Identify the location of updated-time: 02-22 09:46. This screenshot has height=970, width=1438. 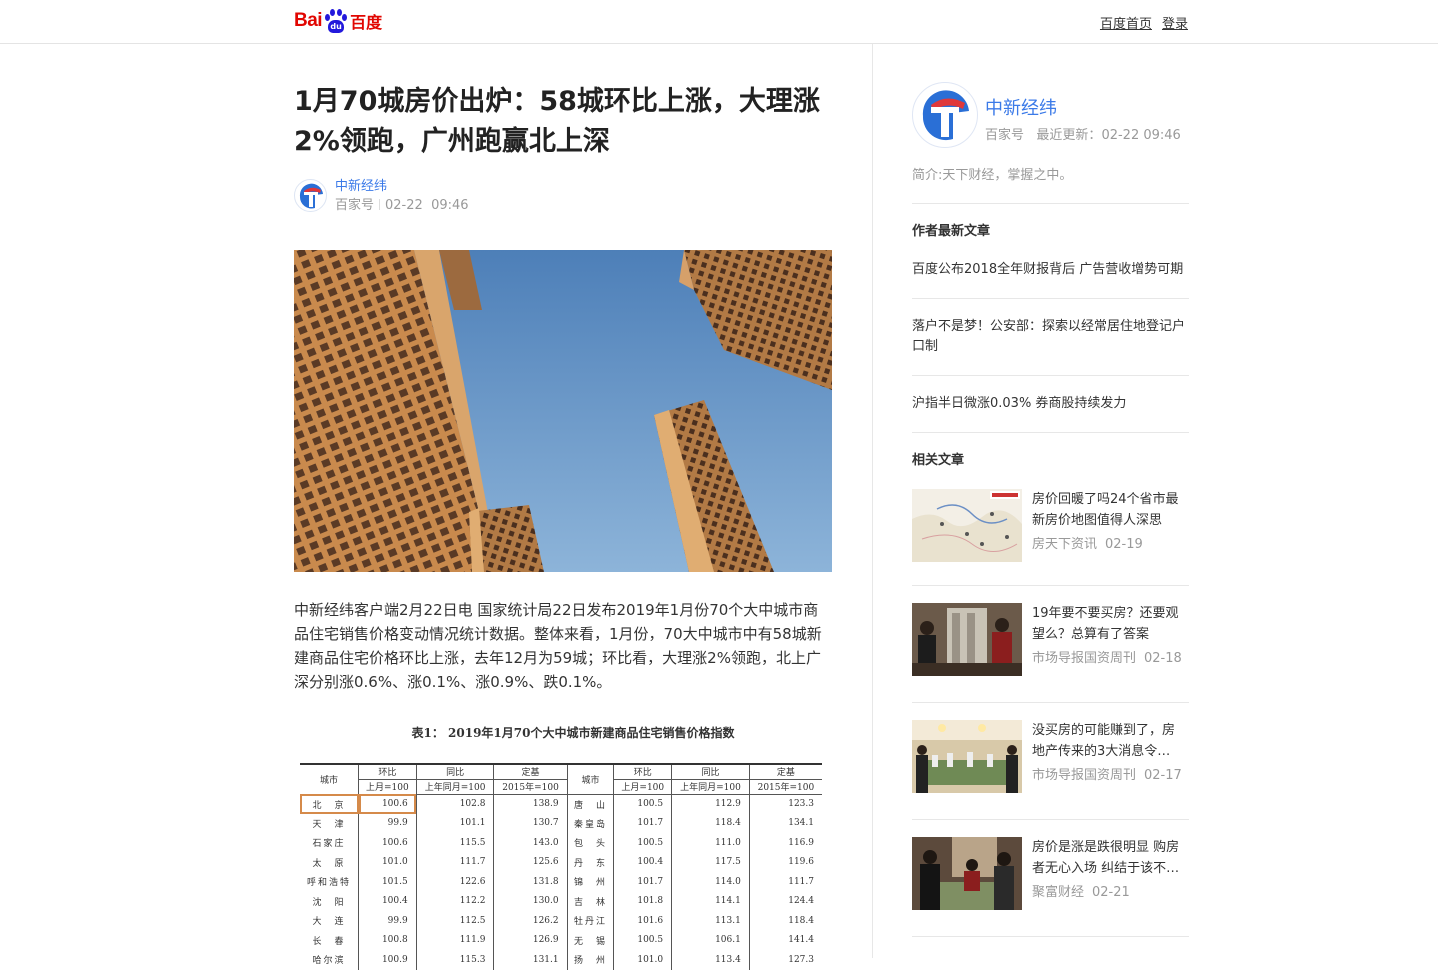
(1141, 135).